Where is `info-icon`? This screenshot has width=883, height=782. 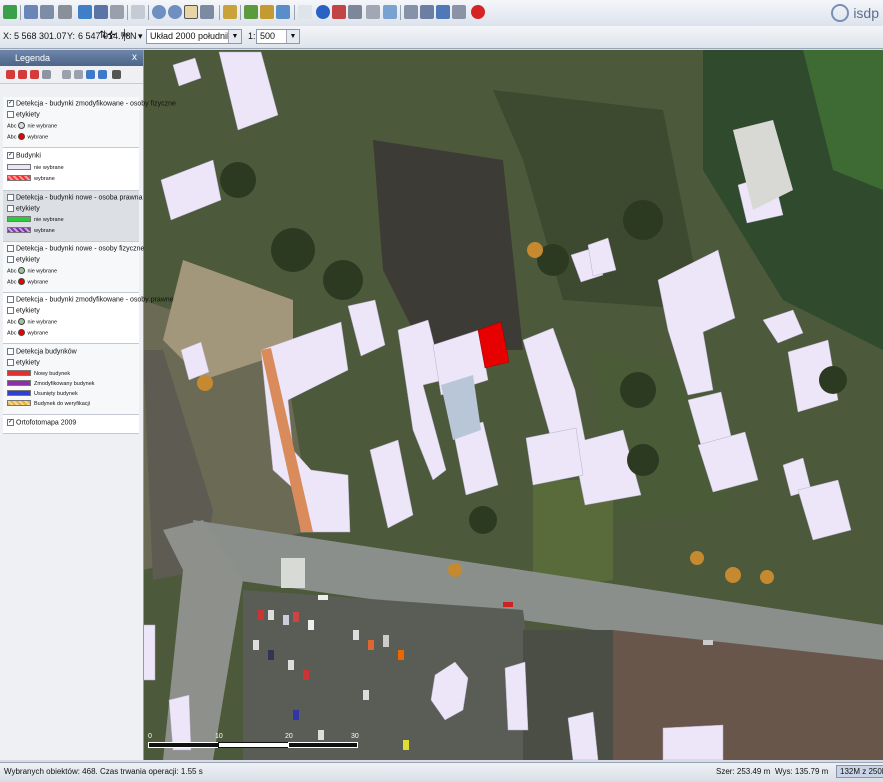 info-icon is located at coordinates (323, 12).